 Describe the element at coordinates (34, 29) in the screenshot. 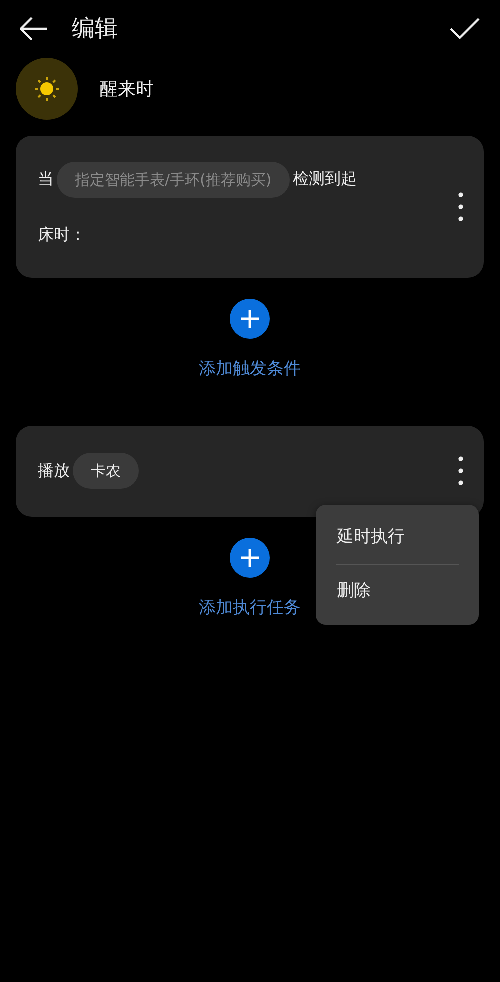

I see `back-button` at that location.